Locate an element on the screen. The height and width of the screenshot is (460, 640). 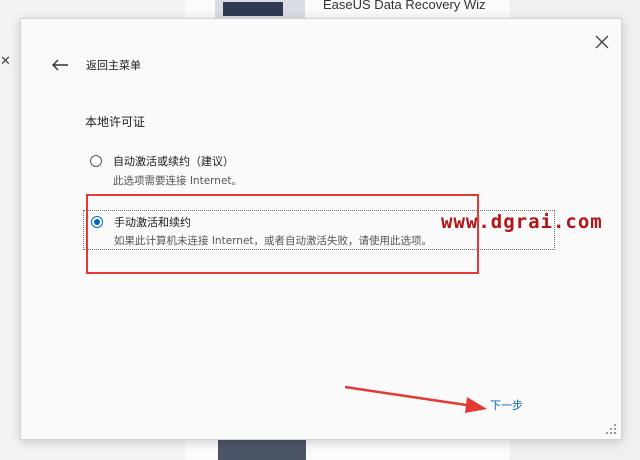
close-button is located at coordinates (602, 42).